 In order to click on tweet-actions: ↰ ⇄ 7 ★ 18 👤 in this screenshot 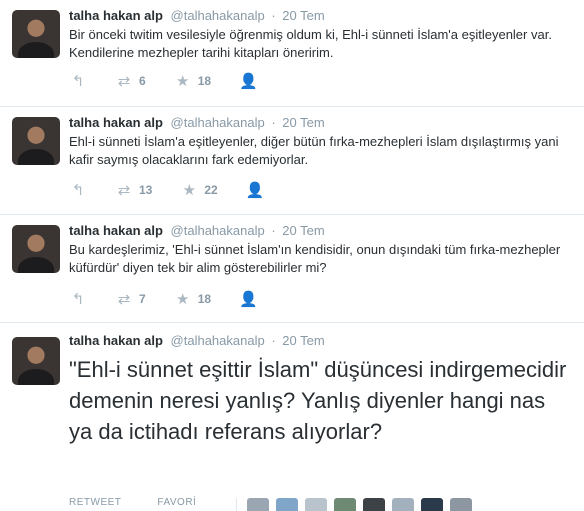, I will do `click(177, 299)`.